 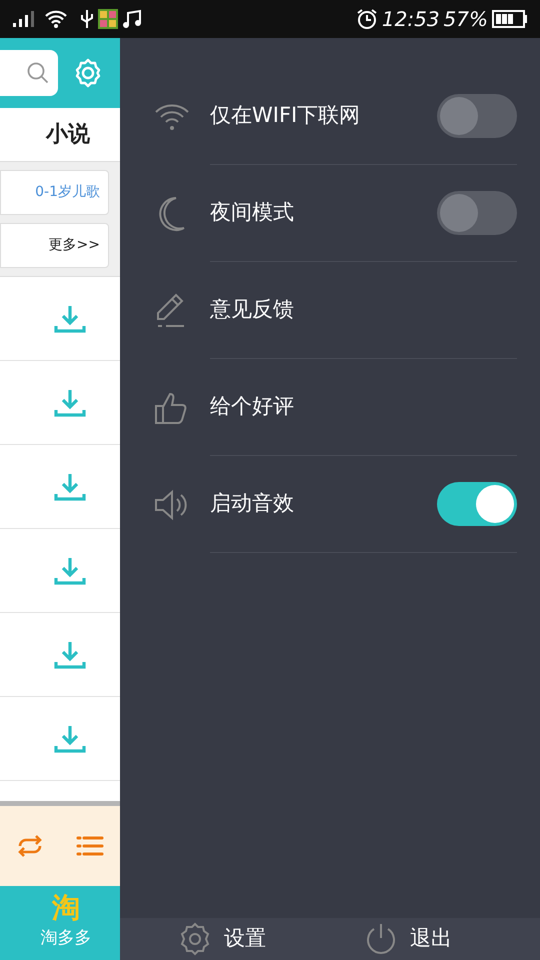 What do you see at coordinates (30, 846) in the screenshot?
I see `repeat-icon` at bounding box center [30, 846].